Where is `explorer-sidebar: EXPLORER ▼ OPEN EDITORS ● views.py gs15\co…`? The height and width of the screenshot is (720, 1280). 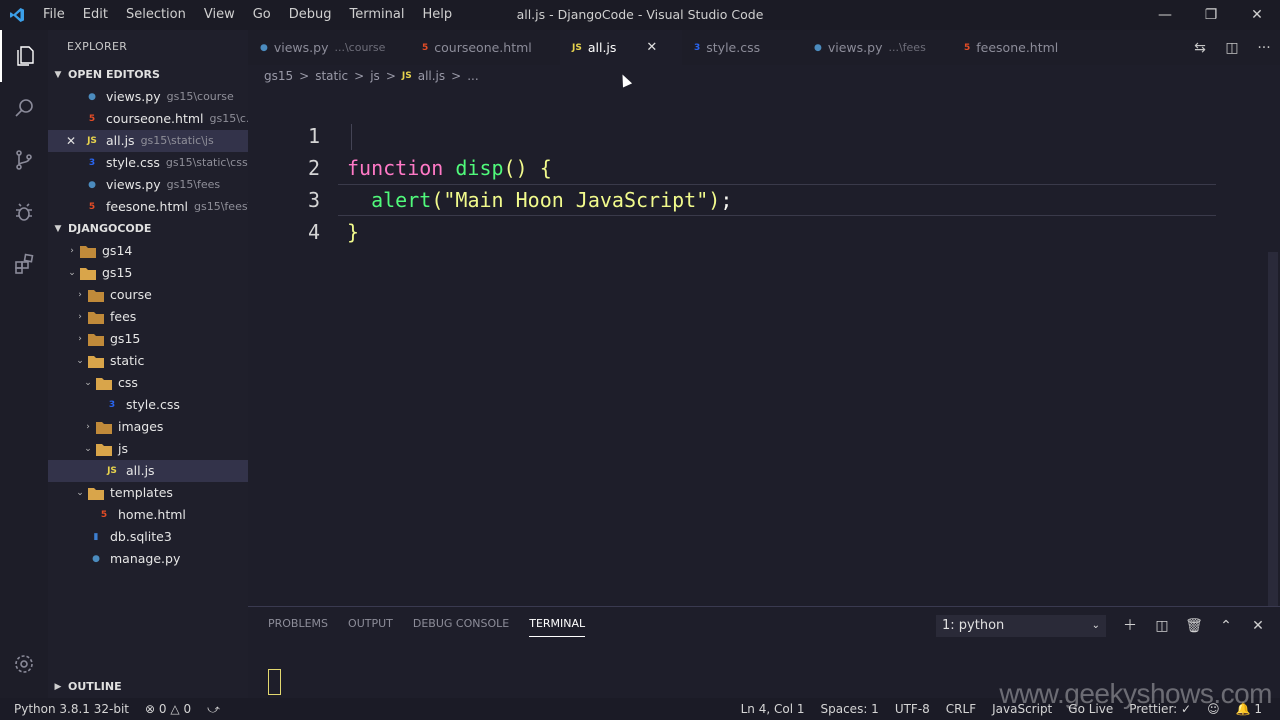 explorer-sidebar: EXPLORER ▼ OPEN EDITORS ● views.py gs15\co… is located at coordinates (148, 364).